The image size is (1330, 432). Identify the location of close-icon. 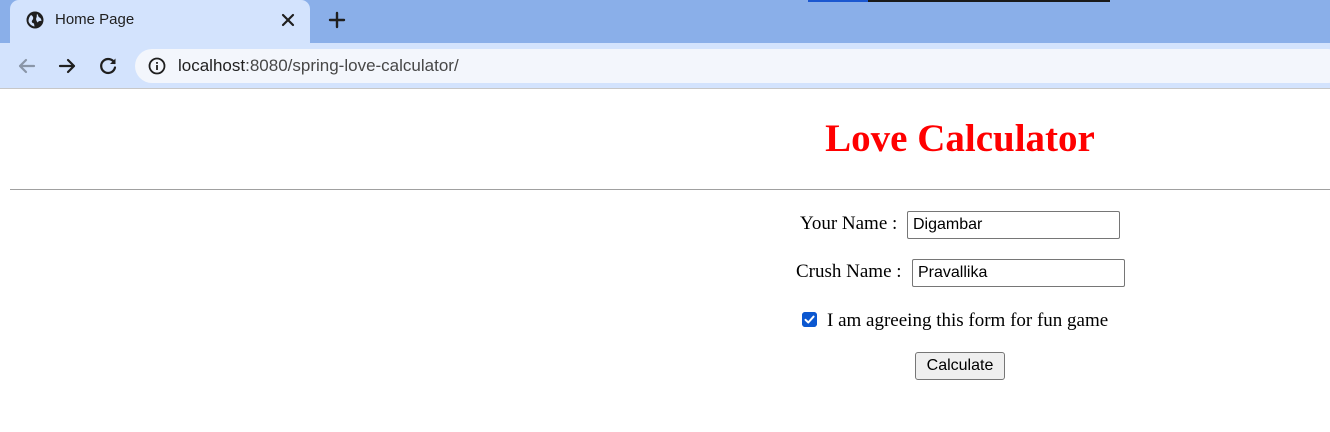
(288, 20).